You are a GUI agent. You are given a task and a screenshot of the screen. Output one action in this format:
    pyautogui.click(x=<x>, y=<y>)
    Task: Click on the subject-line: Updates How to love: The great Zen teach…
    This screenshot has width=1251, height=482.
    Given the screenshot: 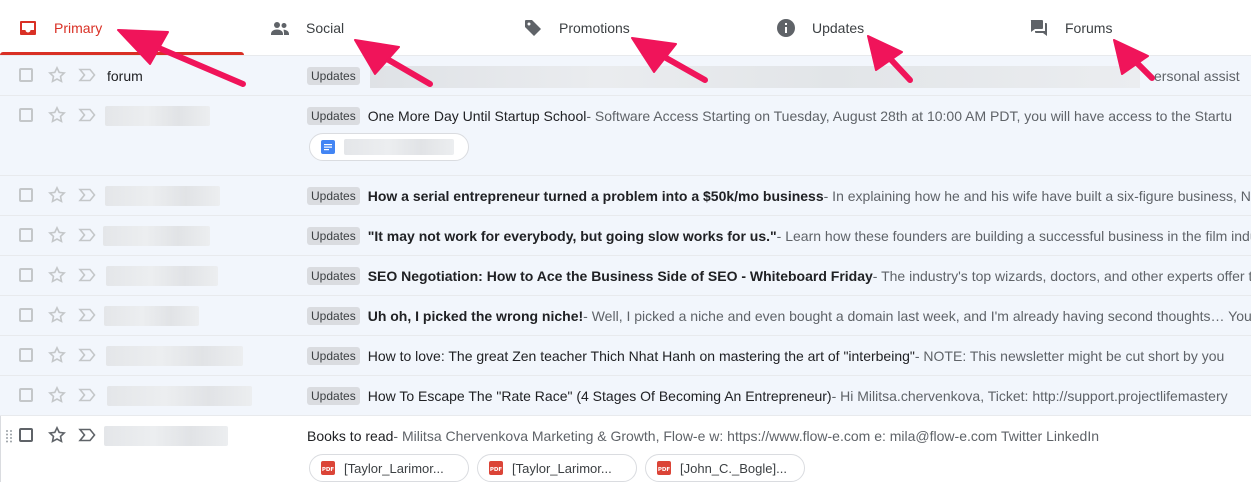 What is the action you would take?
    pyautogui.click(x=779, y=356)
    